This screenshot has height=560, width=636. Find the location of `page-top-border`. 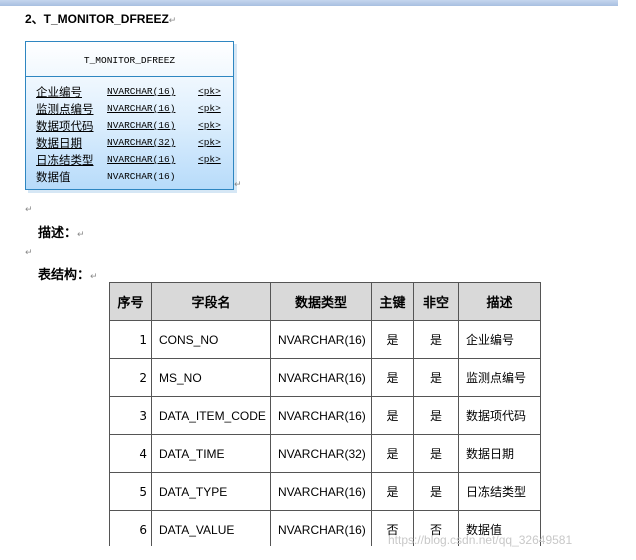

page-top-border is located at coordinates (309, 3).